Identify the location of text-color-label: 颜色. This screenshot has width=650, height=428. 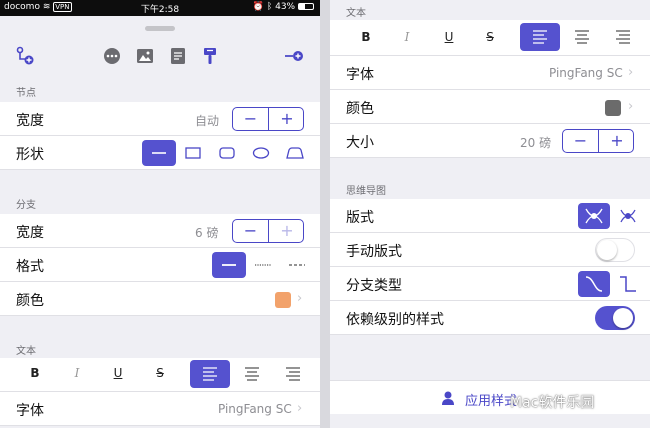
(360, 109).